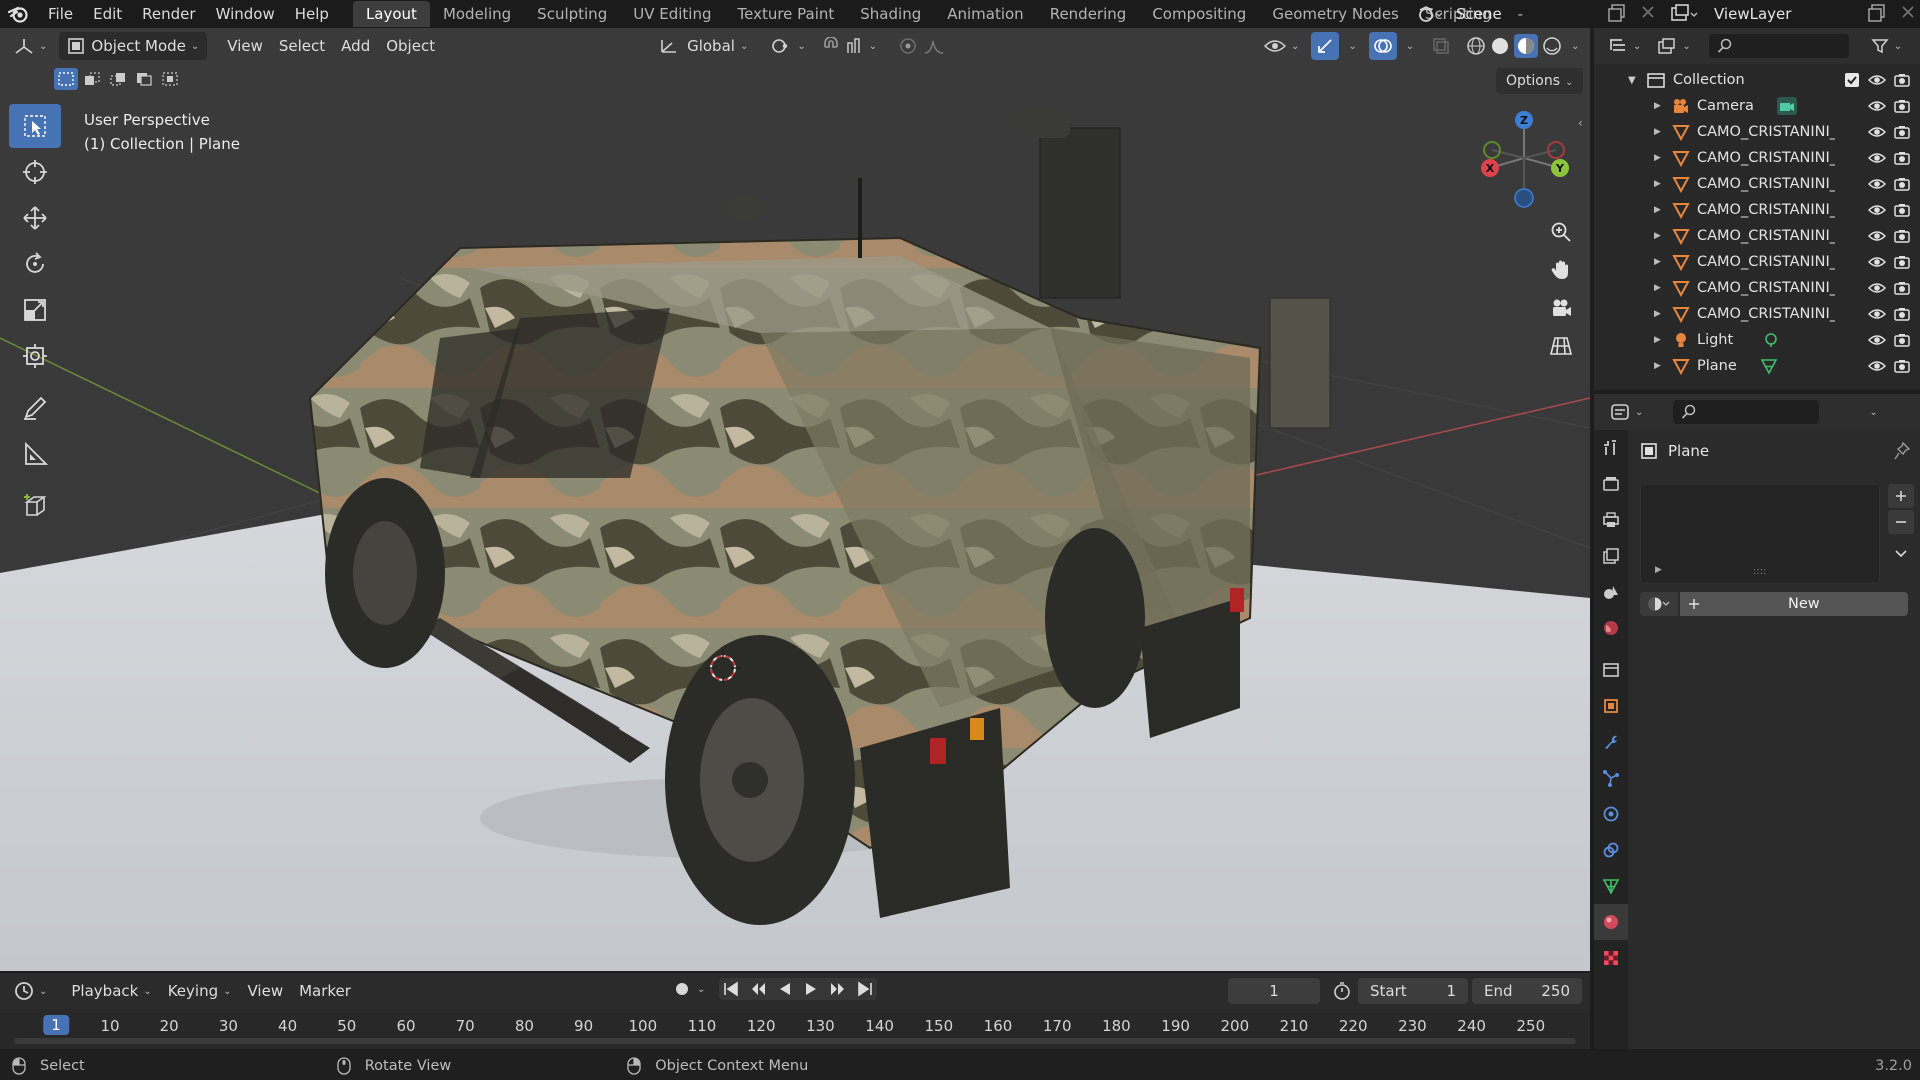 The height and width of the screenshot is (1080, 1920). Describe the element at coordinates (266, 991) in the screenshot. I see `timeline-menu-view: View` at that location.